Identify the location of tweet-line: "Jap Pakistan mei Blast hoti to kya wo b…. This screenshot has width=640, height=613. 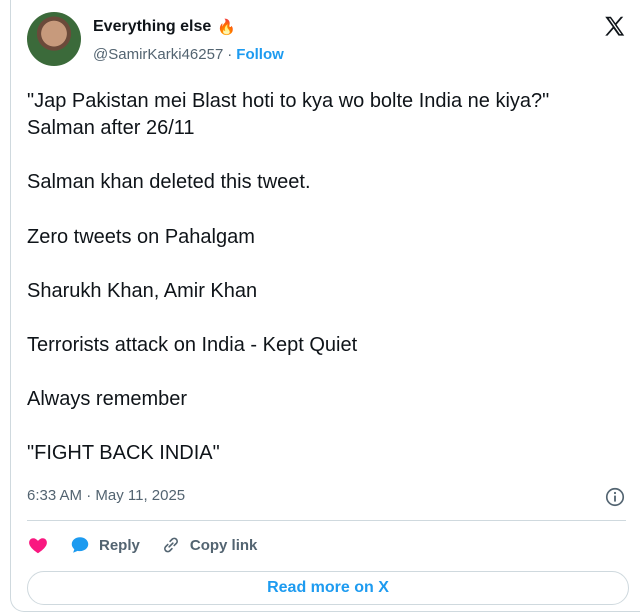
(288, 101).